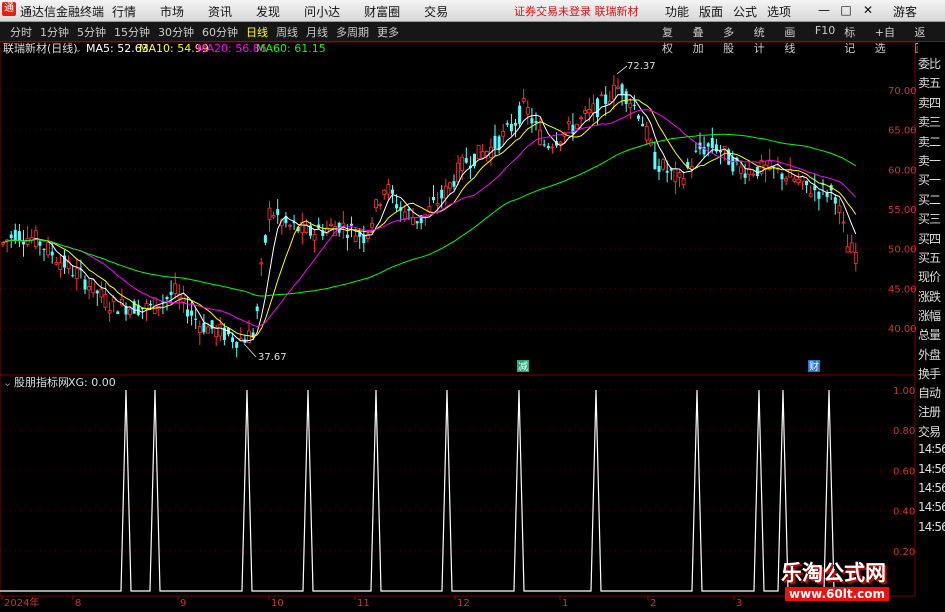  What do you see at coordinates (902, 289) in the screenshot?
I see `y-tick-label: 45.00` at bounding box center [902, 289].